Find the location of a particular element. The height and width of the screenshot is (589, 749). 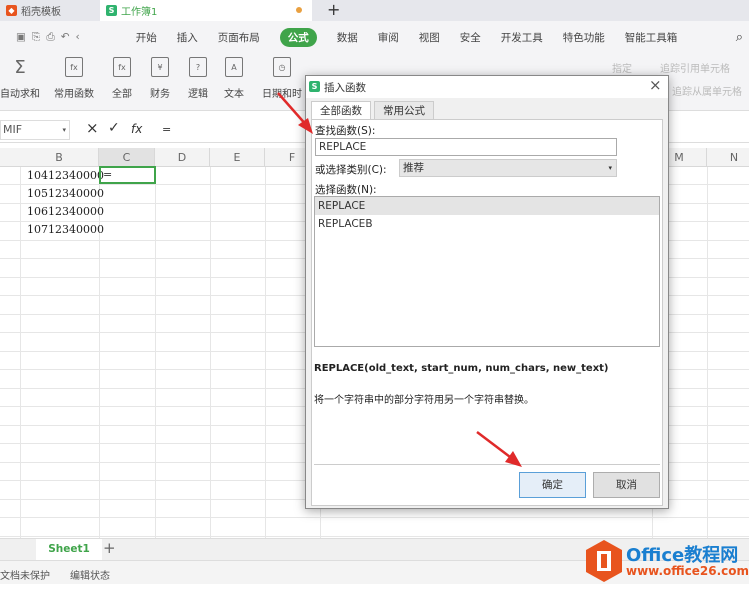

watermark-logo: Office教程网 www.office26.com is located at coordinates (666, 561).